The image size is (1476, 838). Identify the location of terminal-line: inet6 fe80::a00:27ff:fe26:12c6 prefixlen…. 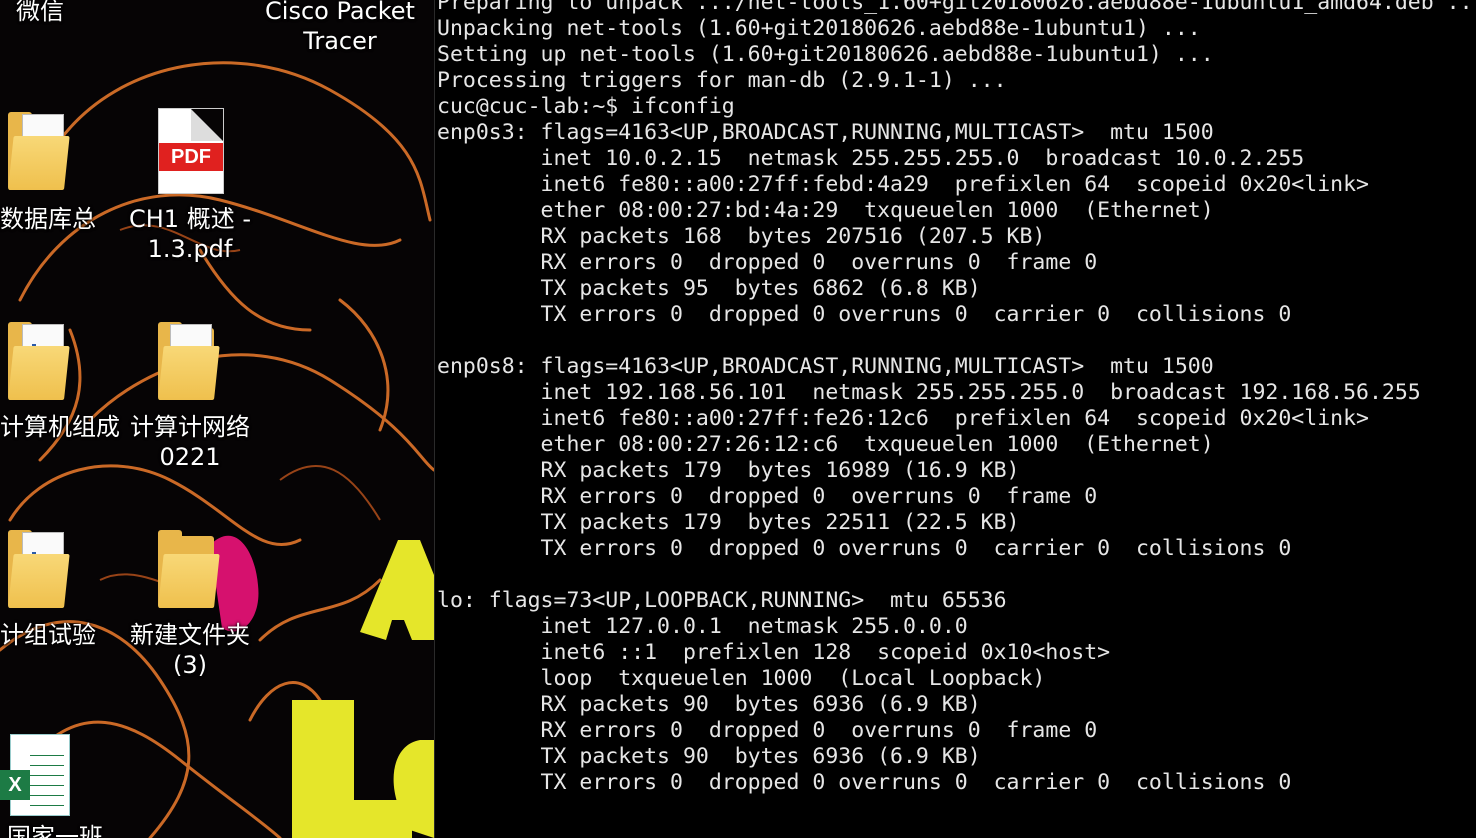
(903, 418).